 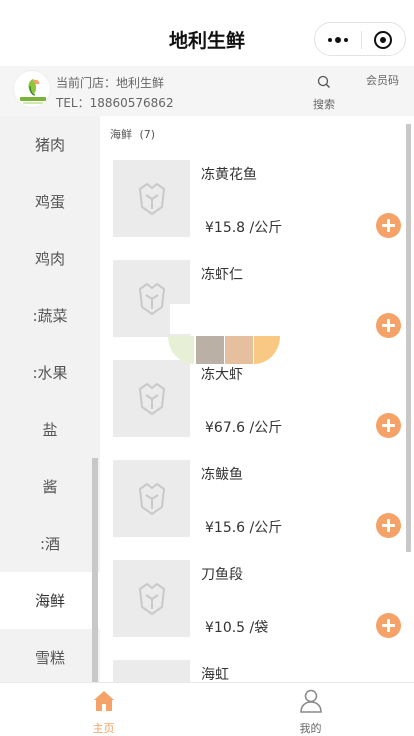 I want to click on sidebar-scrollbar, so click(x=95, y=570).